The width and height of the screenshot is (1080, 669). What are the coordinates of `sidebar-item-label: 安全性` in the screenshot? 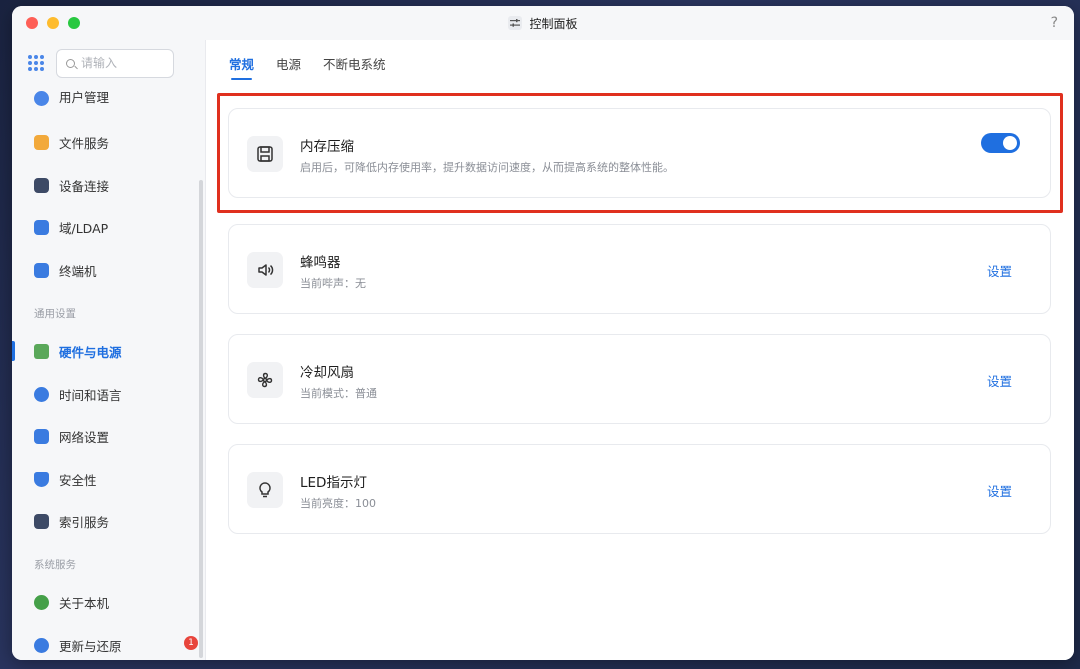 It's located at (78, 480).